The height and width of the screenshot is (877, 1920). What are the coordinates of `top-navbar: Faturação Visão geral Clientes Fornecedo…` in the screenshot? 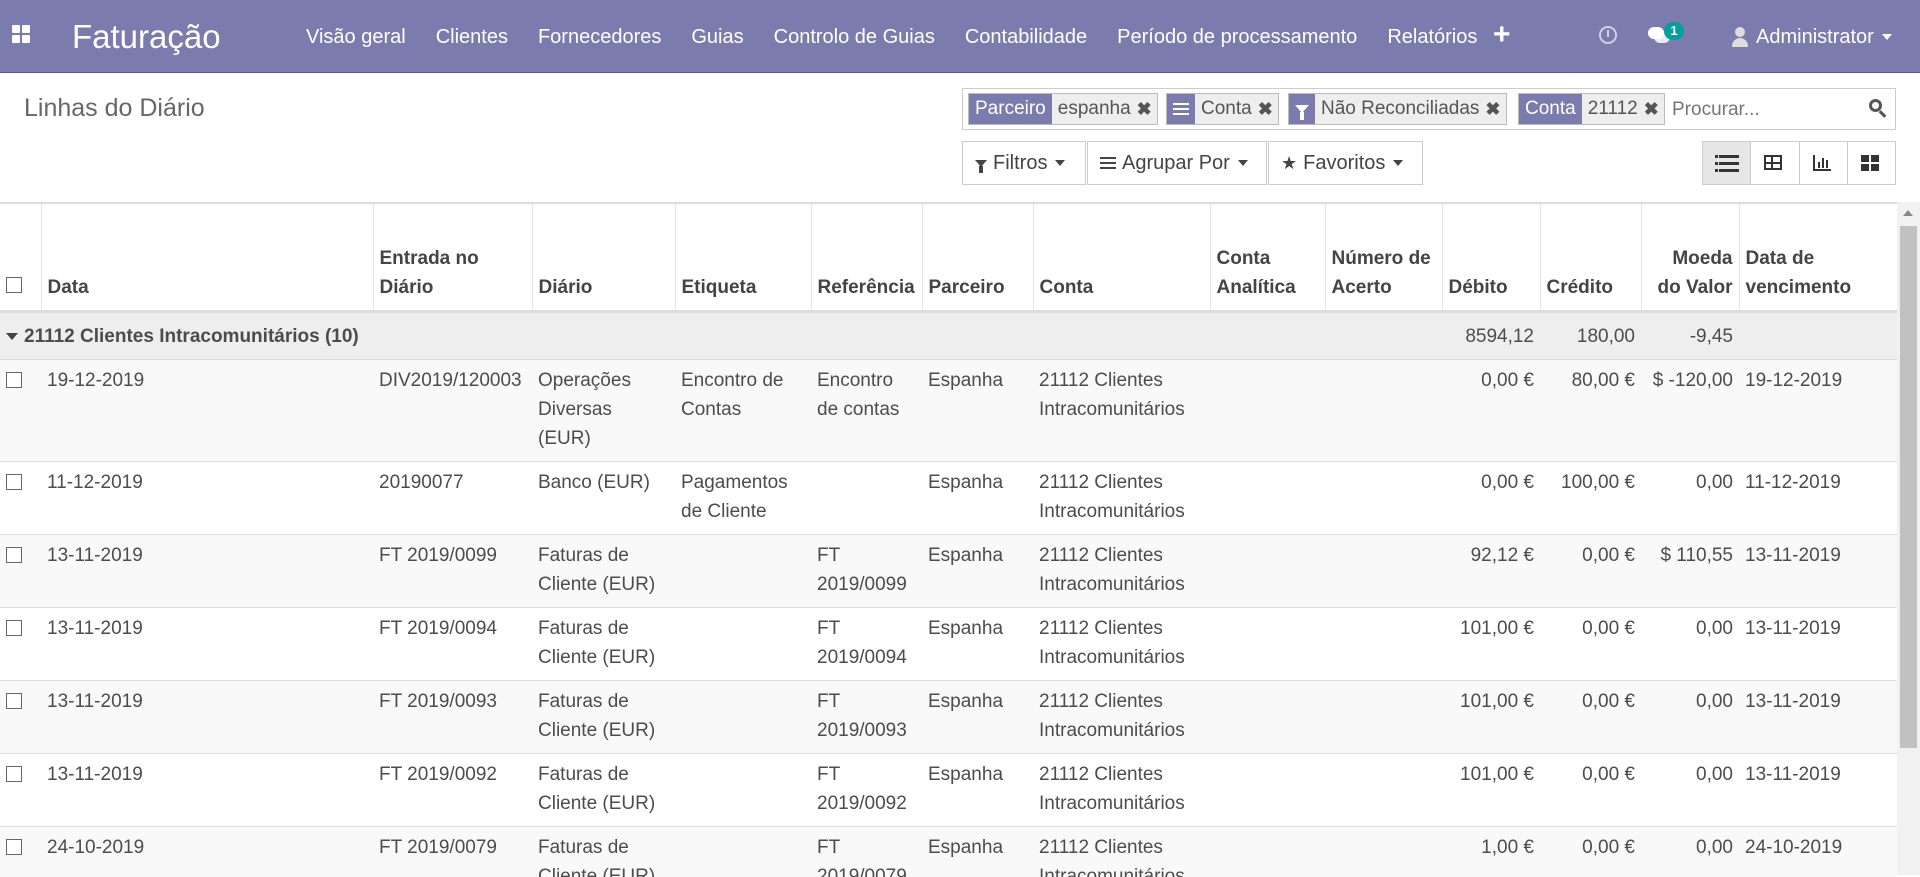 It's located at (960, 36).